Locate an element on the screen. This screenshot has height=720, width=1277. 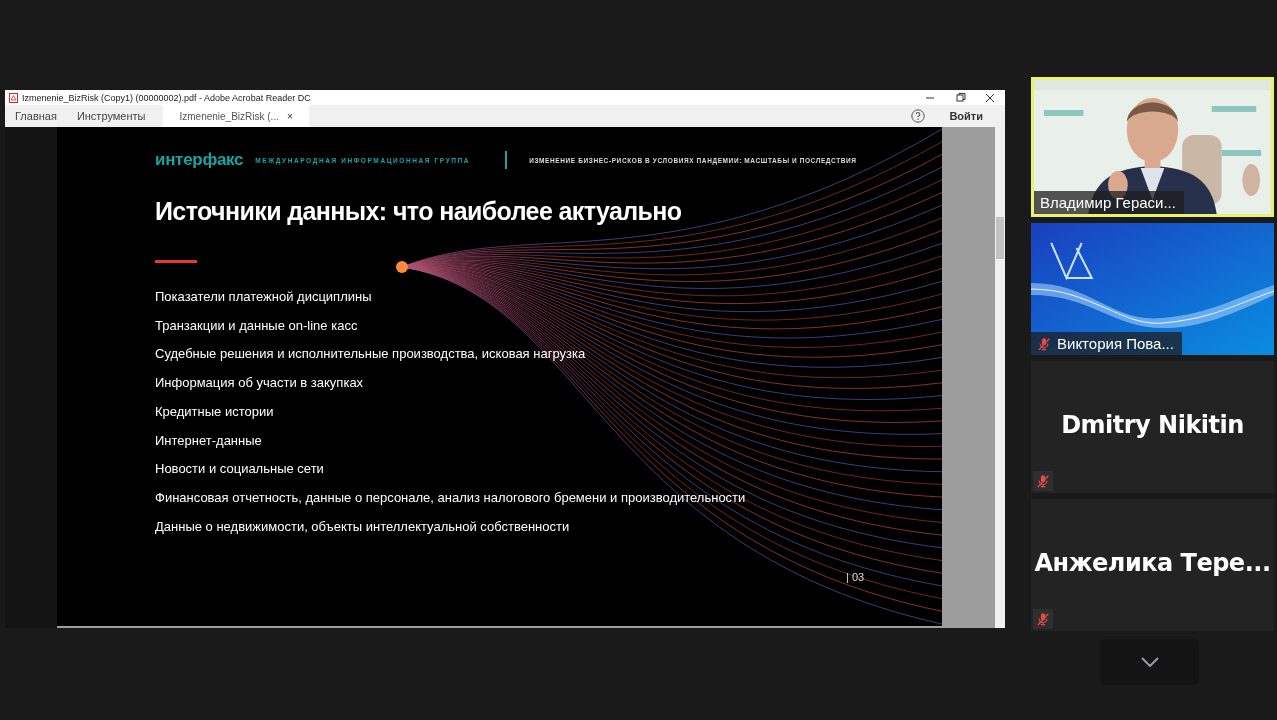
slide-bullet: Данные о недвижимости, объекты интеллектуальной собственности is located at coordinates (363, 526).